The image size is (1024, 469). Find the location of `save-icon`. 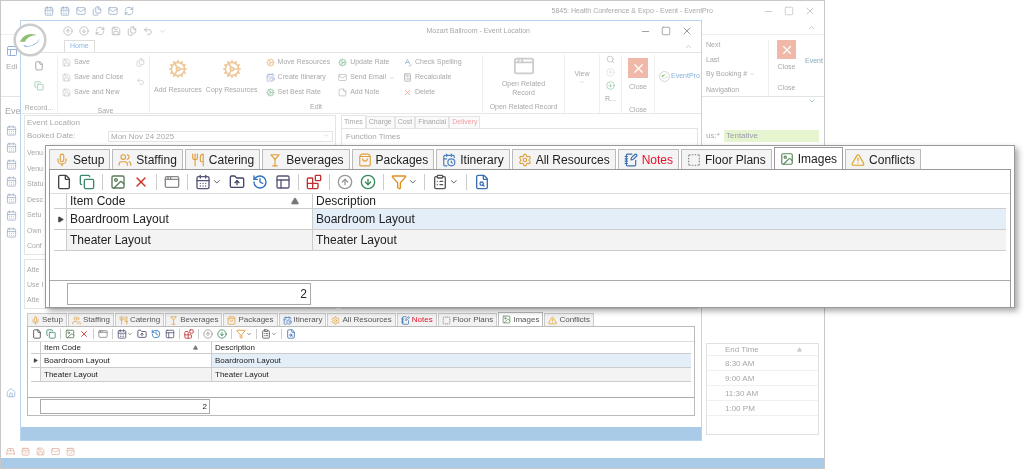

save-icon is located at coordinates (140, 62).